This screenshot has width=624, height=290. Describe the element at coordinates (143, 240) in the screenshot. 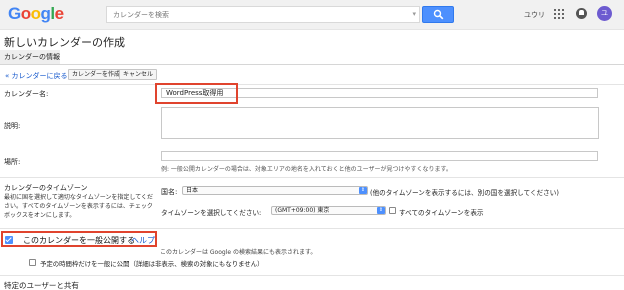

I see `help-link: ヘルプ` at that location.